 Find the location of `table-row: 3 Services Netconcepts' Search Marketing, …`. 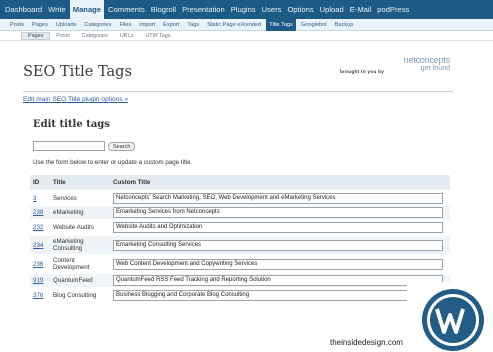

table-row: 3 Services Netconcepts' Search Marketing, … is located at coordinates (240, 197).